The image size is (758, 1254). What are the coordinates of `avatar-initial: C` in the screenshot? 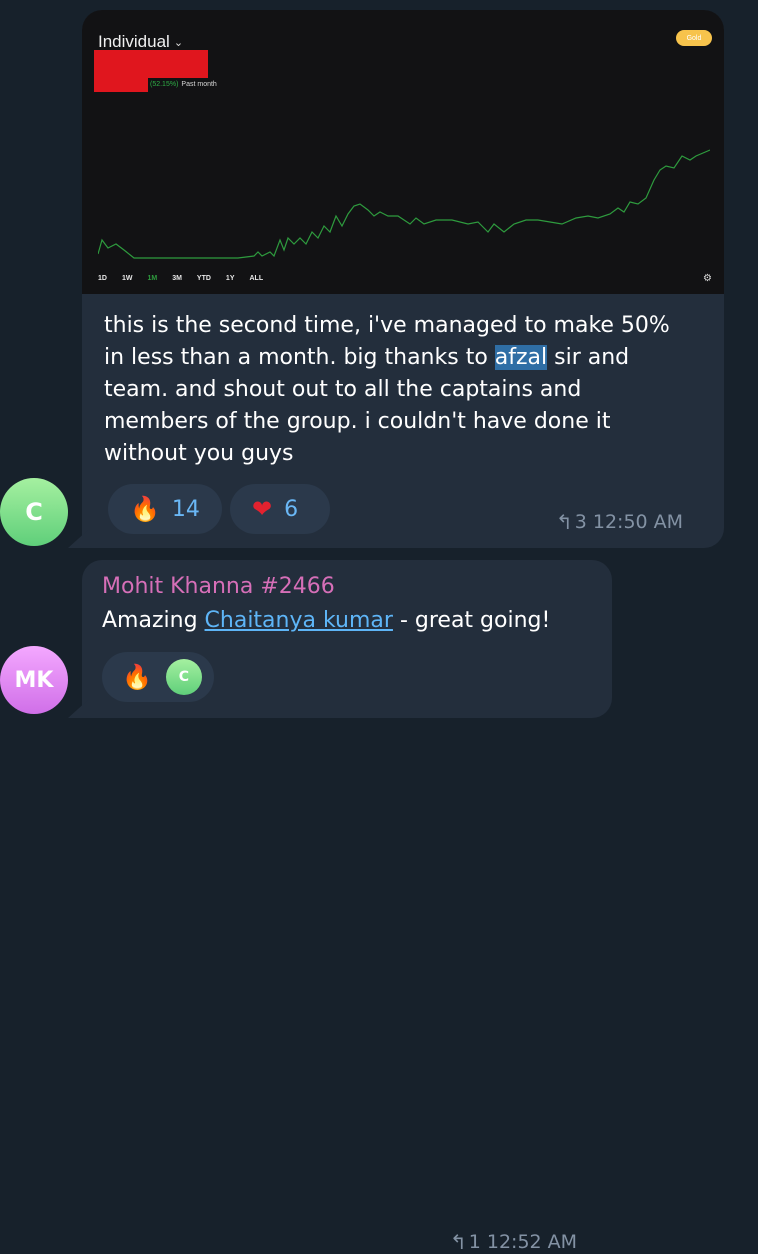 It's located at (34, 512).